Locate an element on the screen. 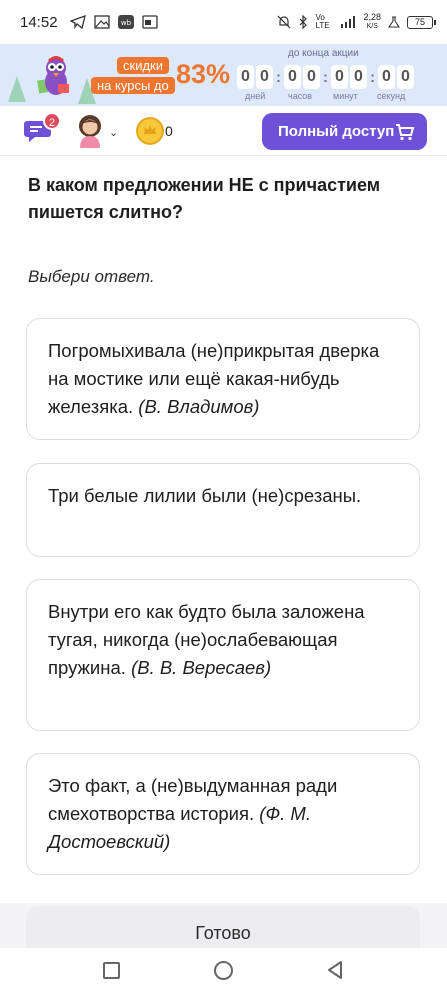 The width and height of the screenshot is (447, 1000). gallery-icon is located at coordinates (101, 22).